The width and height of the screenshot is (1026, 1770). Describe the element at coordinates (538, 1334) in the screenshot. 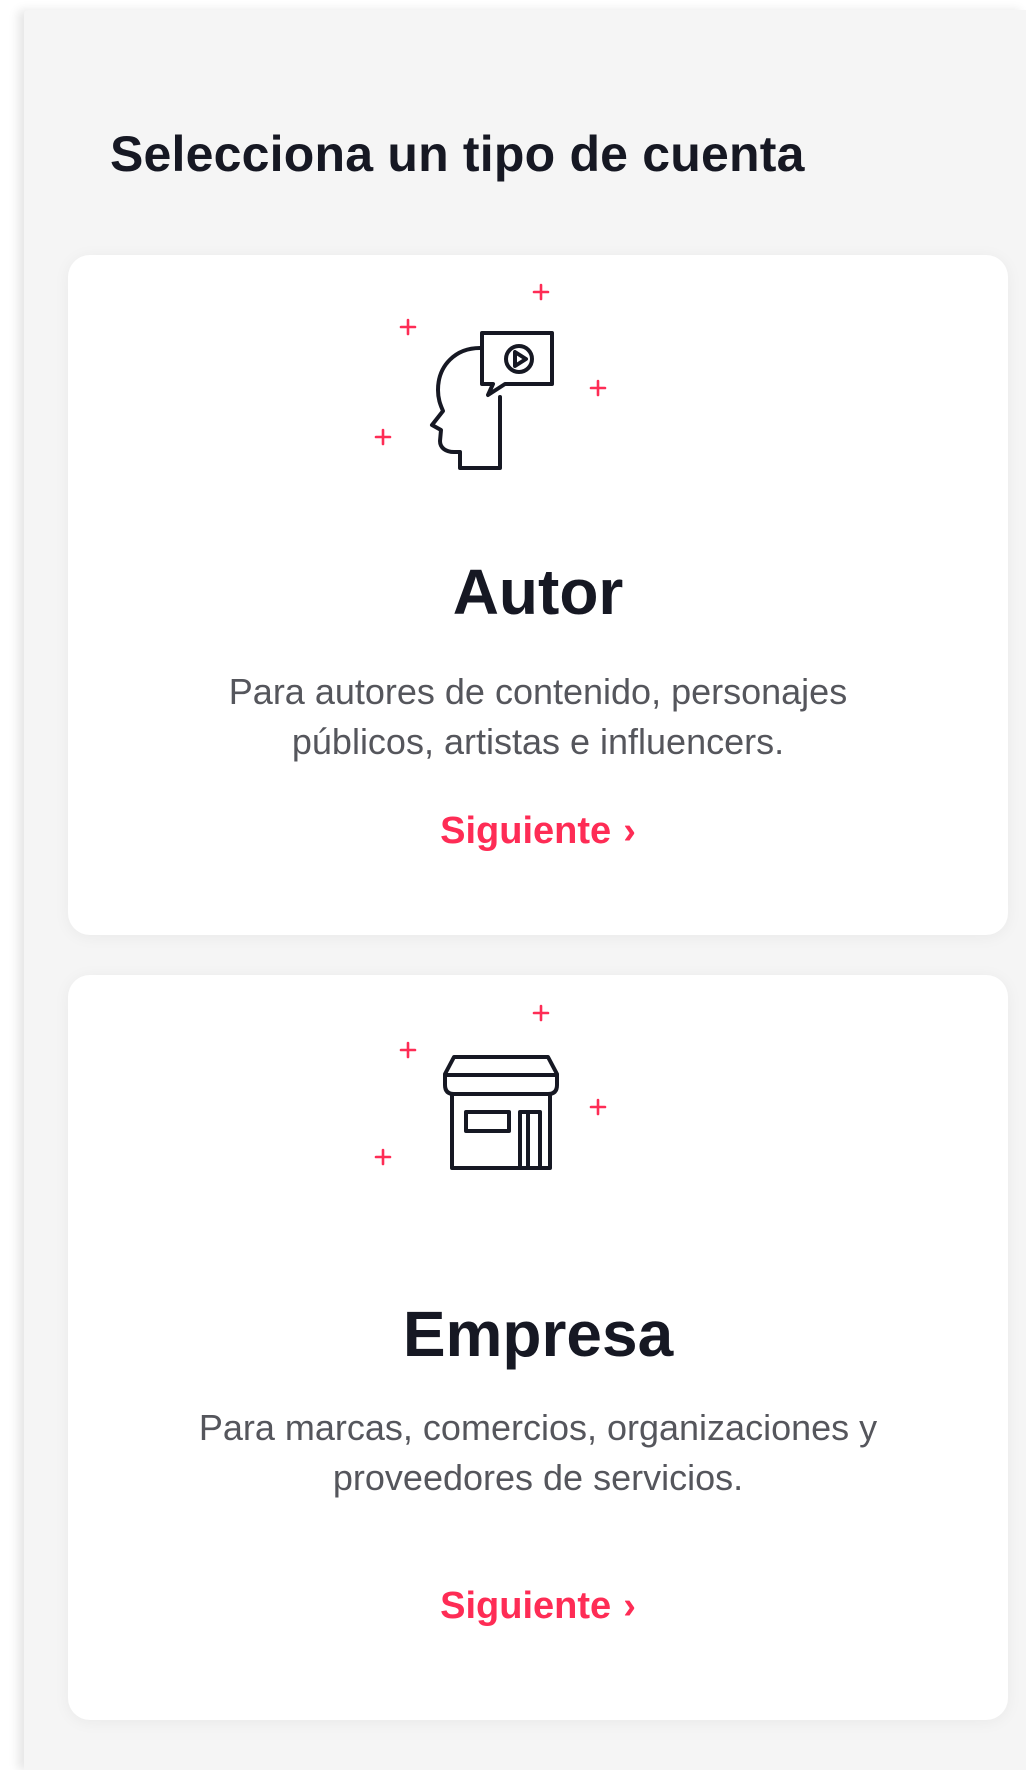

I see `account-type-title: Empresa` at that location.